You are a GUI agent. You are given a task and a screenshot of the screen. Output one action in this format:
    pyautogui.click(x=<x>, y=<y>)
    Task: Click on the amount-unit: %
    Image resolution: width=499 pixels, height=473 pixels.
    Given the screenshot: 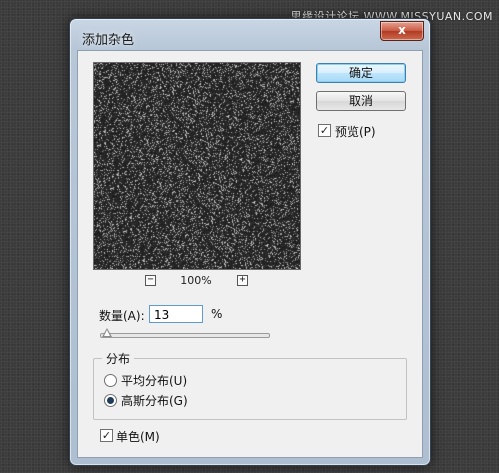 What is the action you would take?
    pyautogui.click(x=217, y=314)
    